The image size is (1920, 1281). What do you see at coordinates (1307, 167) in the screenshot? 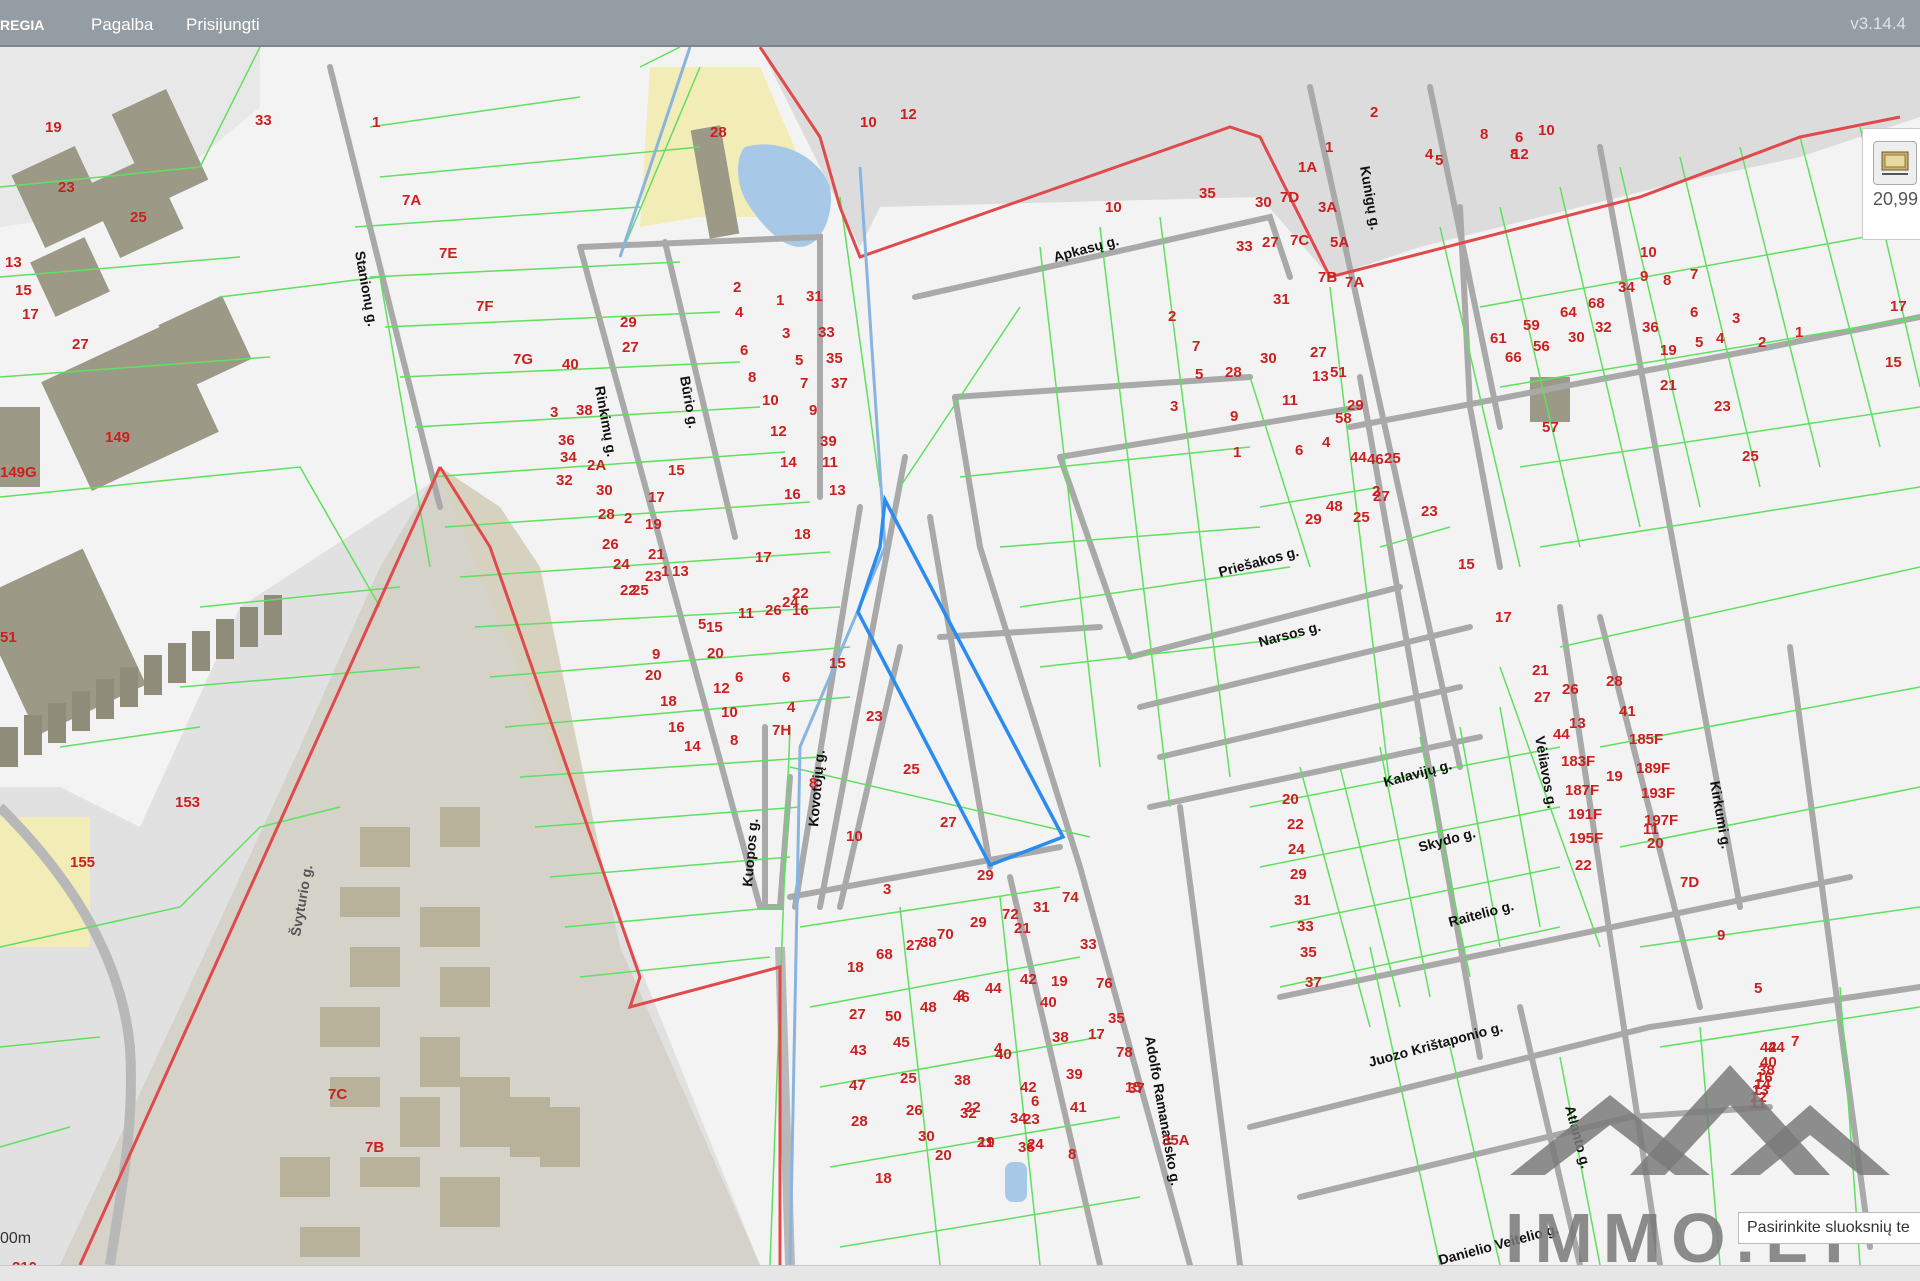
I see `parcel-number: 1A` at bounding box center [1307, 167].